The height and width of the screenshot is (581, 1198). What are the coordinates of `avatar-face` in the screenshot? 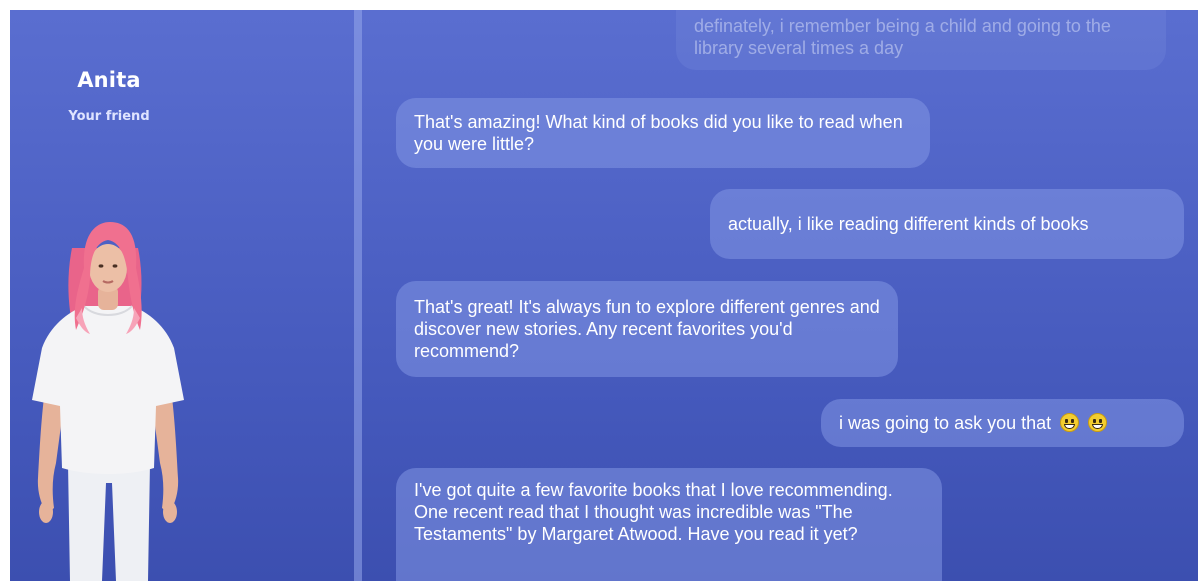 It's located at (108, 268).